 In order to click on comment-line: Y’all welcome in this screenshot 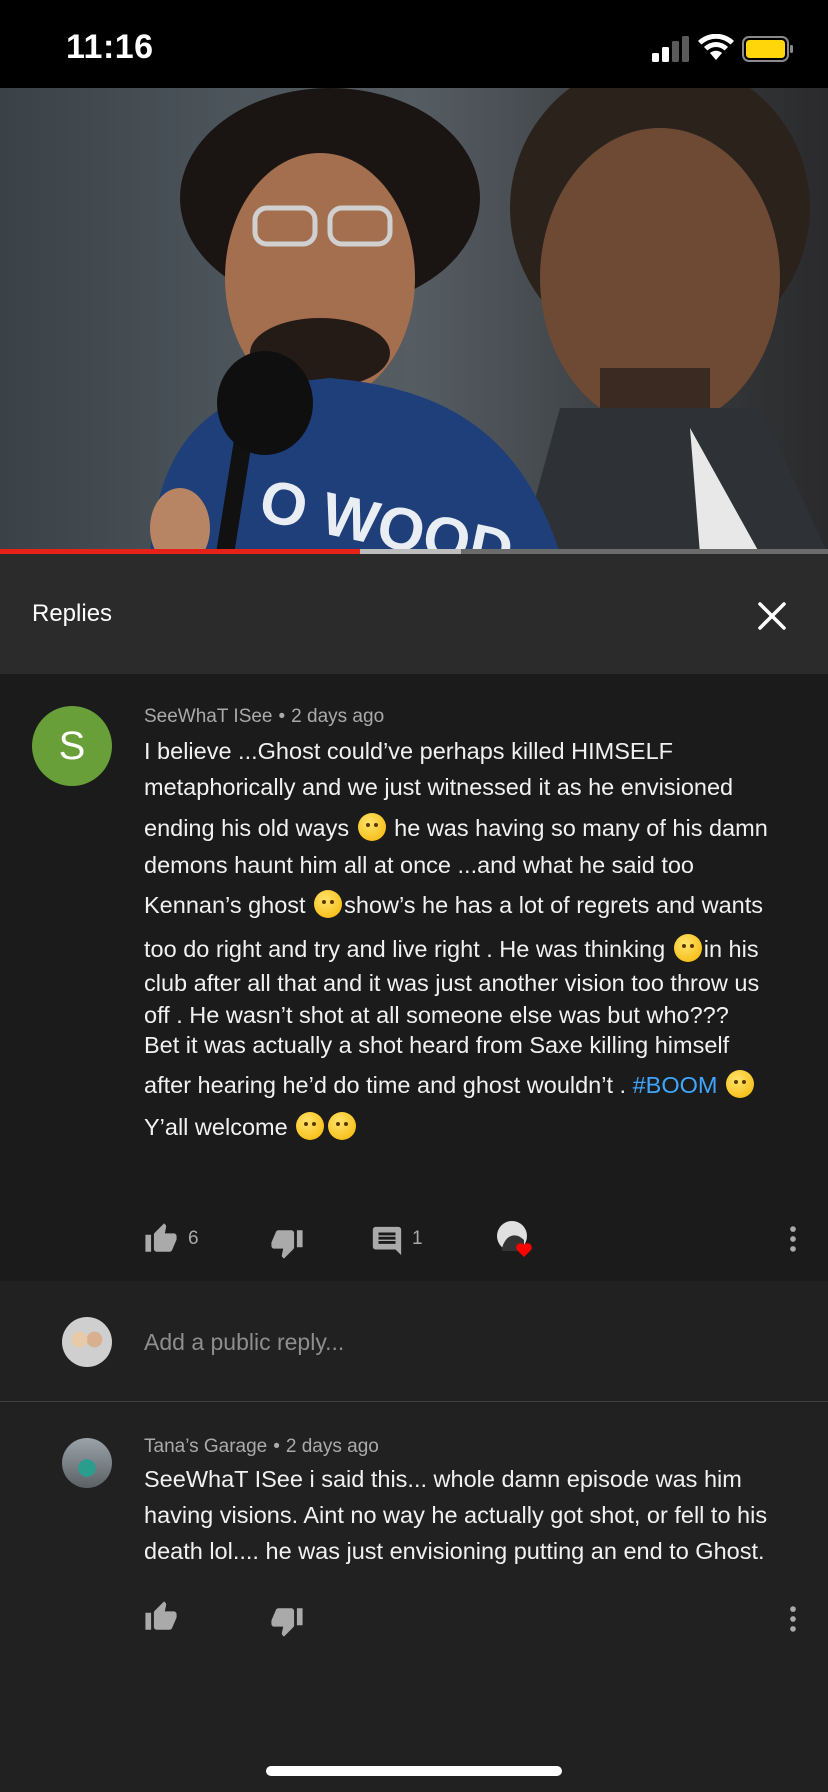, I will do `click(251, 1126)`.